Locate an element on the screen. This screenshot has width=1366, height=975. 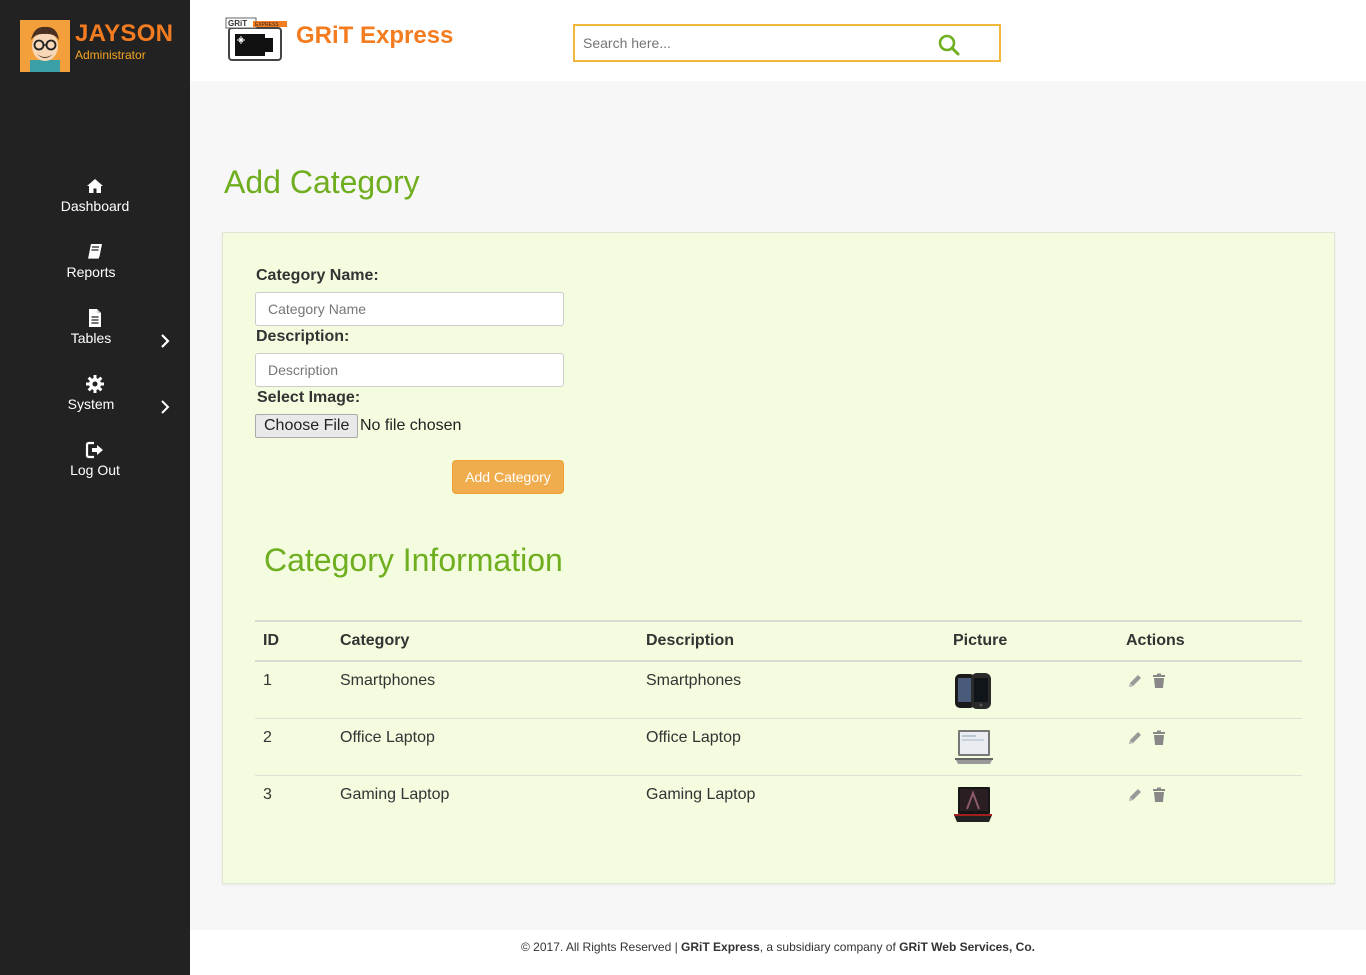
sidebar-item-label: Log Out is located at coordinates (95, 470).